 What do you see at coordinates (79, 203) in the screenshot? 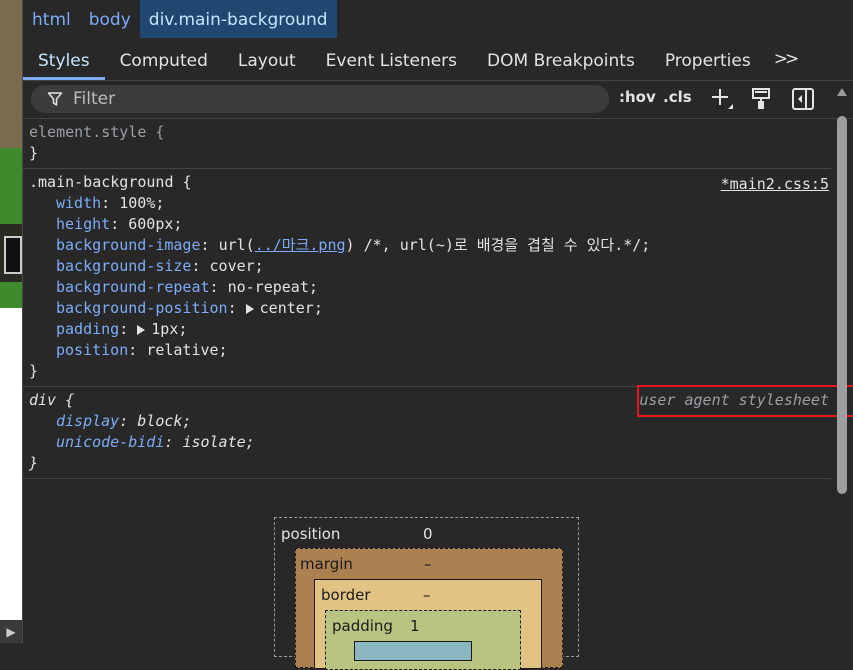
I see `property-name: width` at bounding box center [79, 203].